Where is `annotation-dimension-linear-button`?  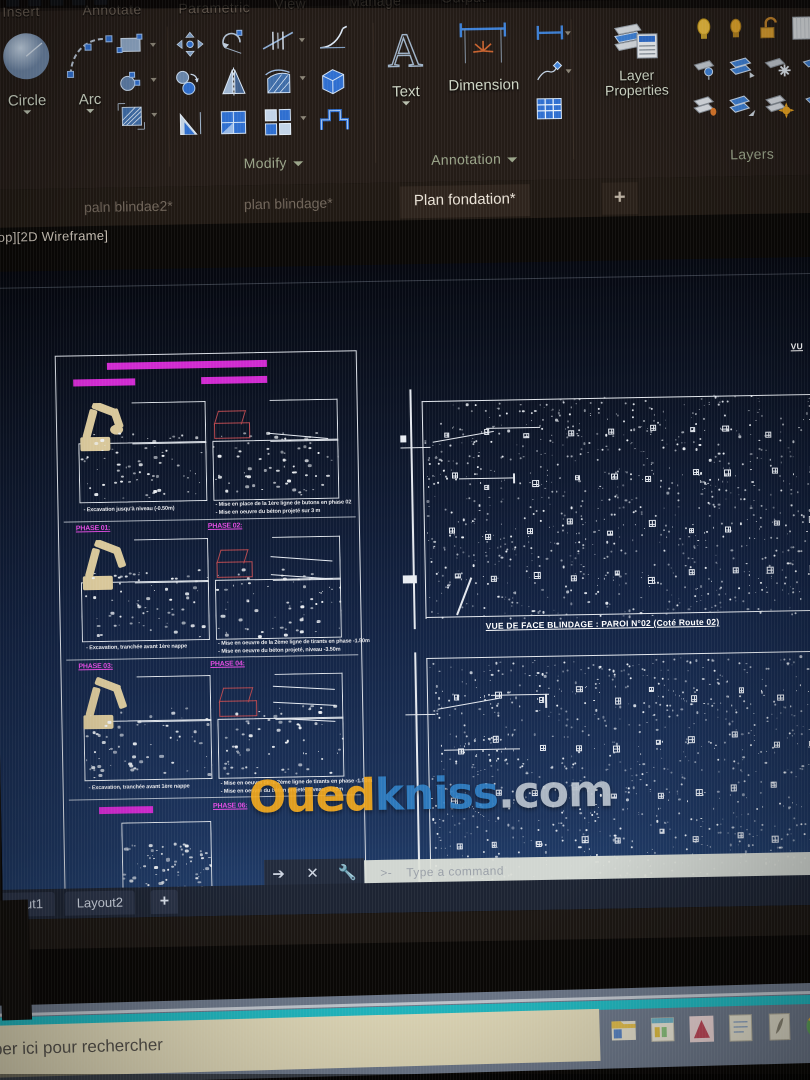
annotation-dimension-linear-button is located at coordinates (550, 35).